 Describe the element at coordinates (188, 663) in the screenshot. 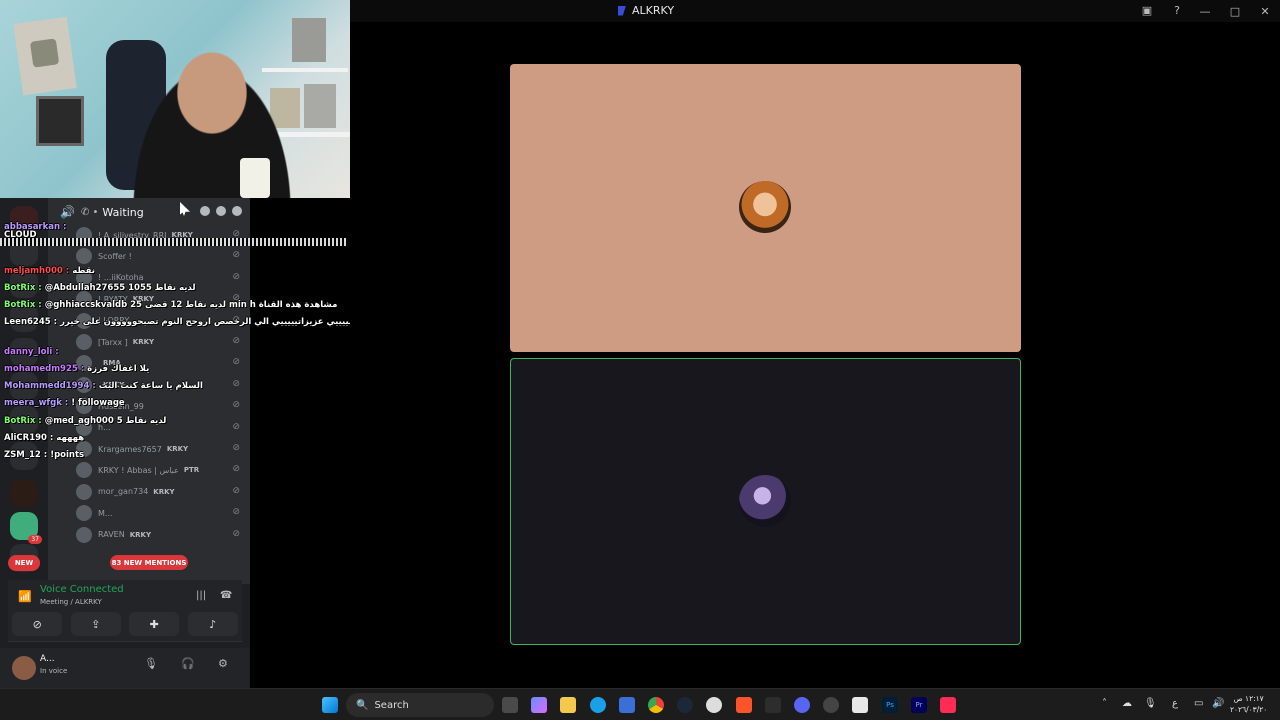

I see `headphones-icon: 🎧` at that location.